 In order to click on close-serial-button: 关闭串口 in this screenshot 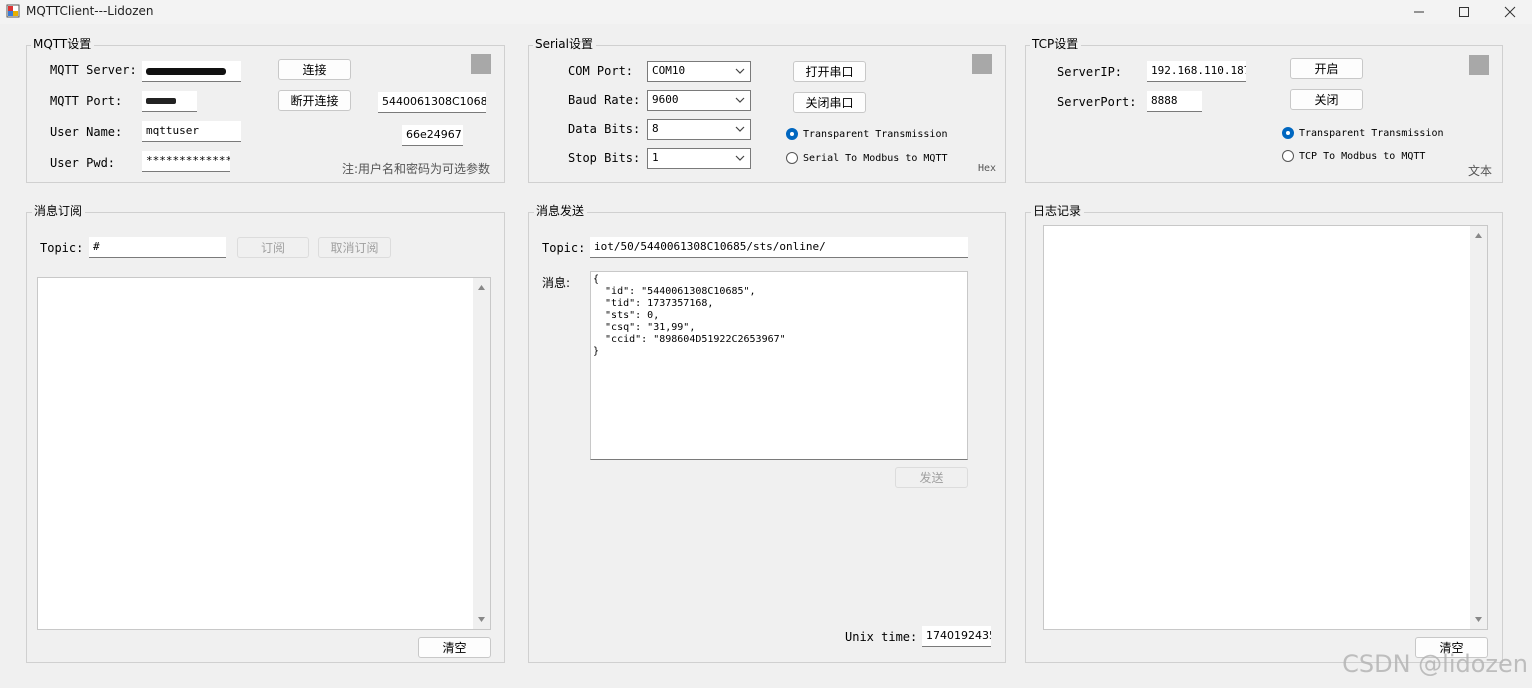, I will do `click(829, 102)`.